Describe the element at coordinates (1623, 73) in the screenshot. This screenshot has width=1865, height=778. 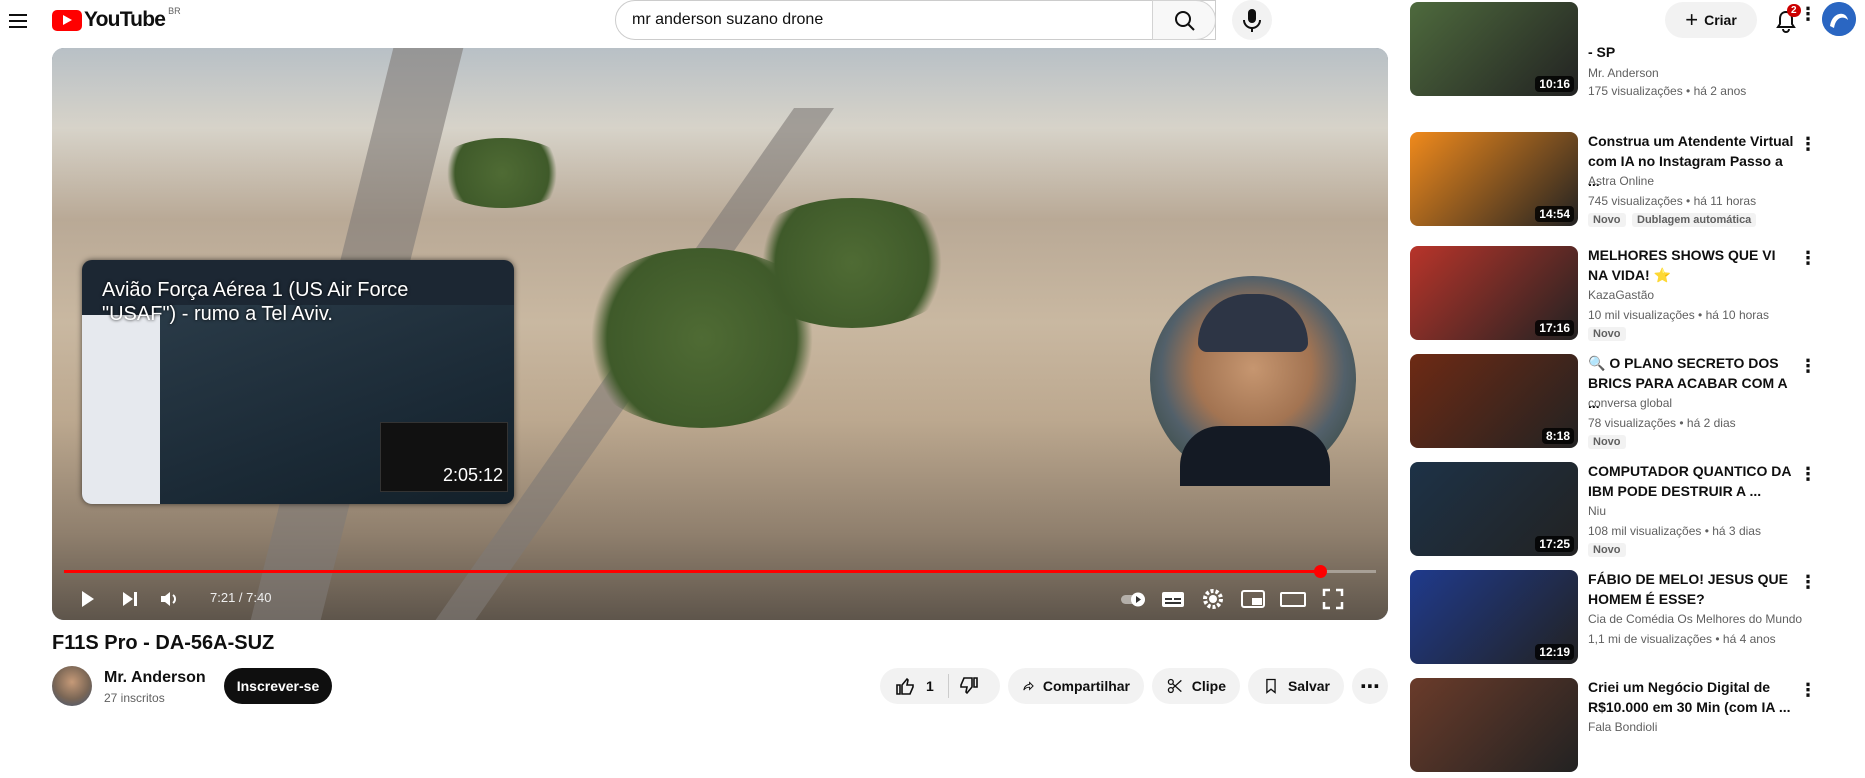
I see `related-video-channel: Mr. Anderson` at that location.